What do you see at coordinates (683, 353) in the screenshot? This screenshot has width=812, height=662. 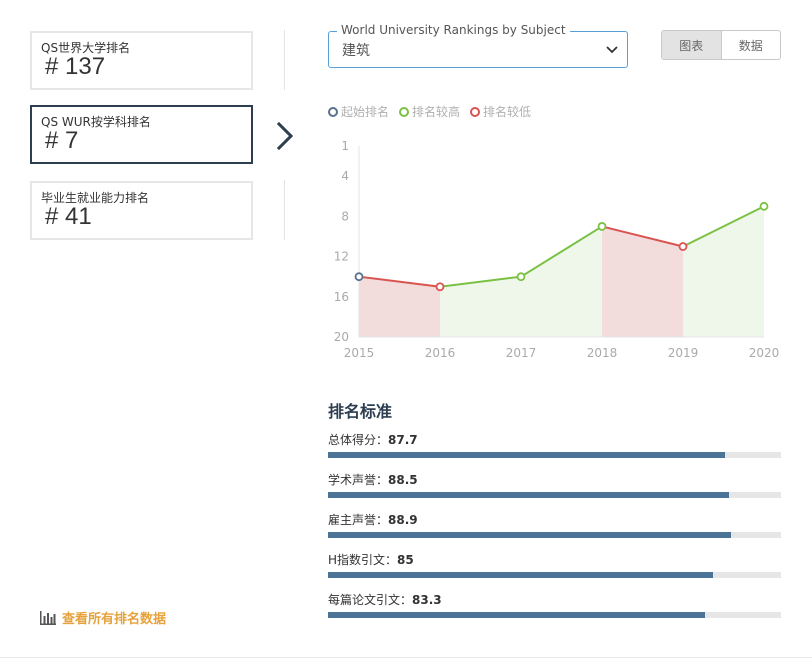 I see `chart-x-tick-label: 2019` at bounding box center [683, 353].